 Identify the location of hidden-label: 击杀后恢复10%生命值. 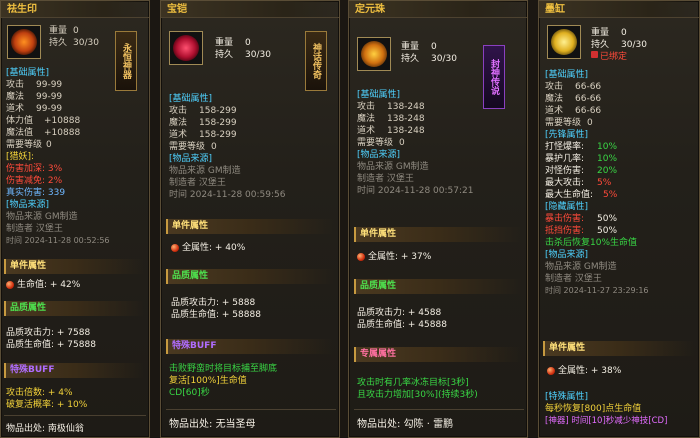
(591, 243).